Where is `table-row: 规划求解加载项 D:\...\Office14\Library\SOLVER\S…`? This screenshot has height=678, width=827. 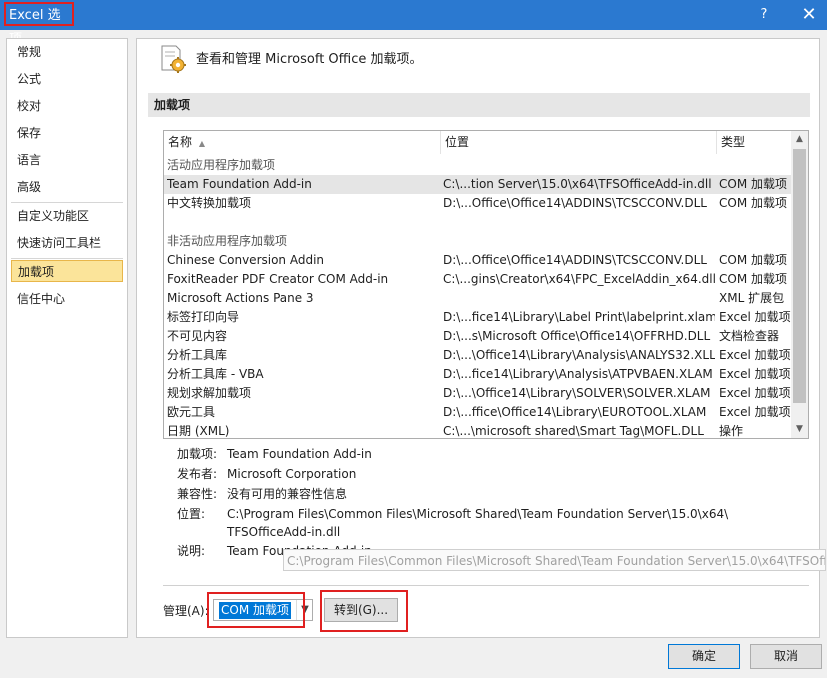 table-row: 规划求解加载项 D:\...\Office14\Library\SOLVER\S… is located at coordinates (478, 393).